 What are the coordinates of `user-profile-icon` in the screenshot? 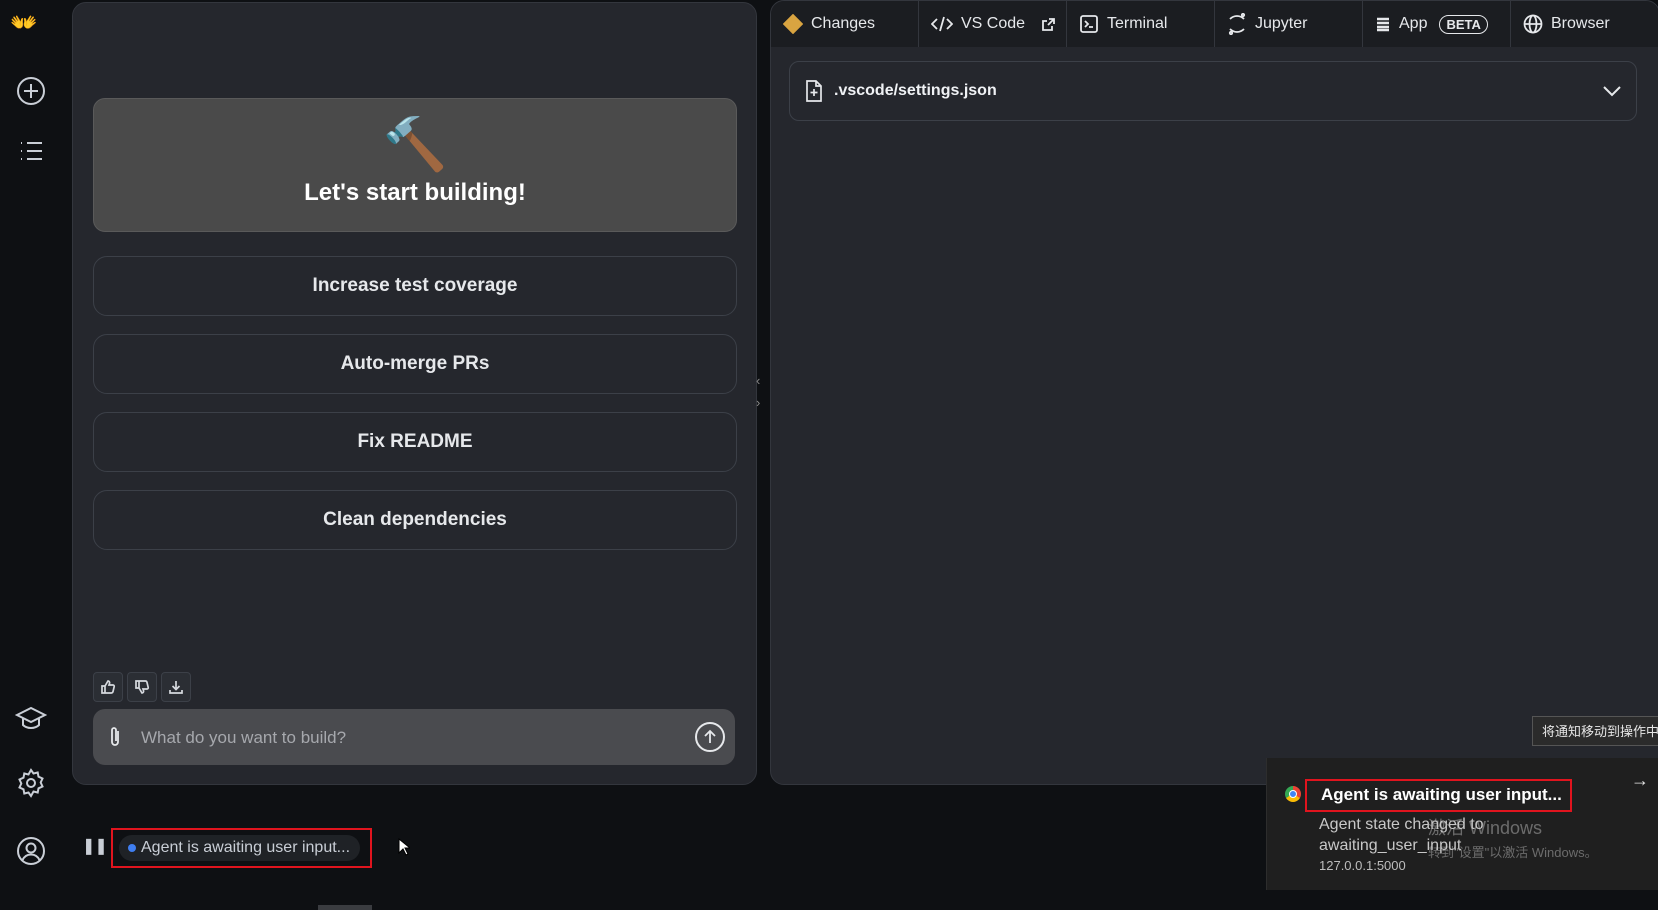 It's located at (31, 851).